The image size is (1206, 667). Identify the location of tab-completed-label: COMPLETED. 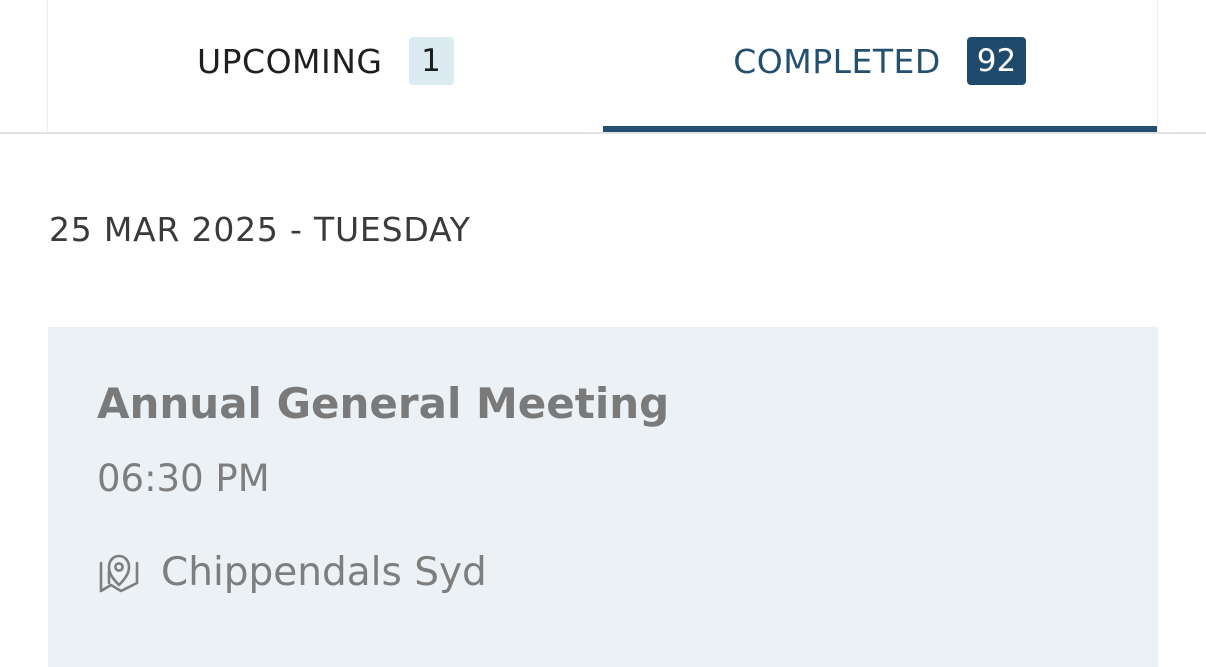
(837, 61).